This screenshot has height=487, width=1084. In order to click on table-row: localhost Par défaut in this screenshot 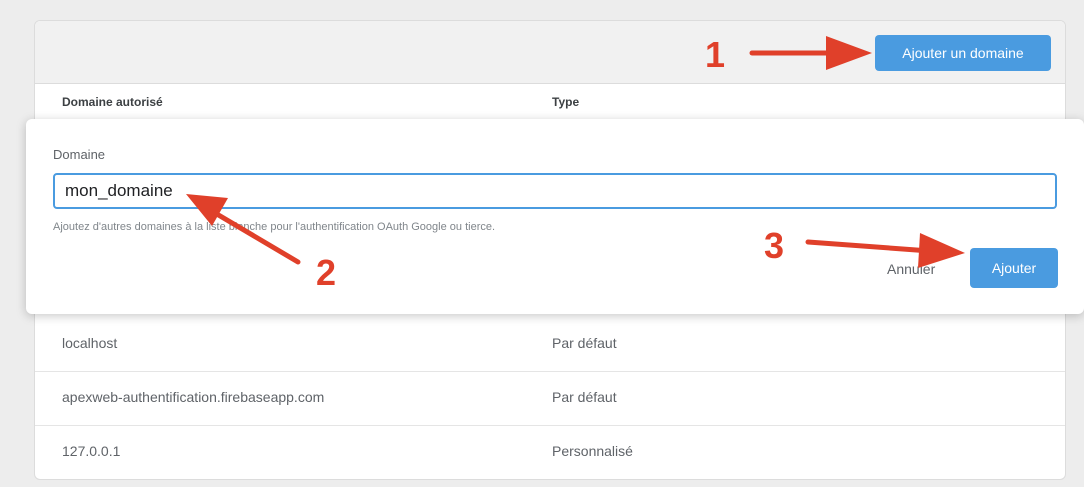, I will do `click(550, 344)`.